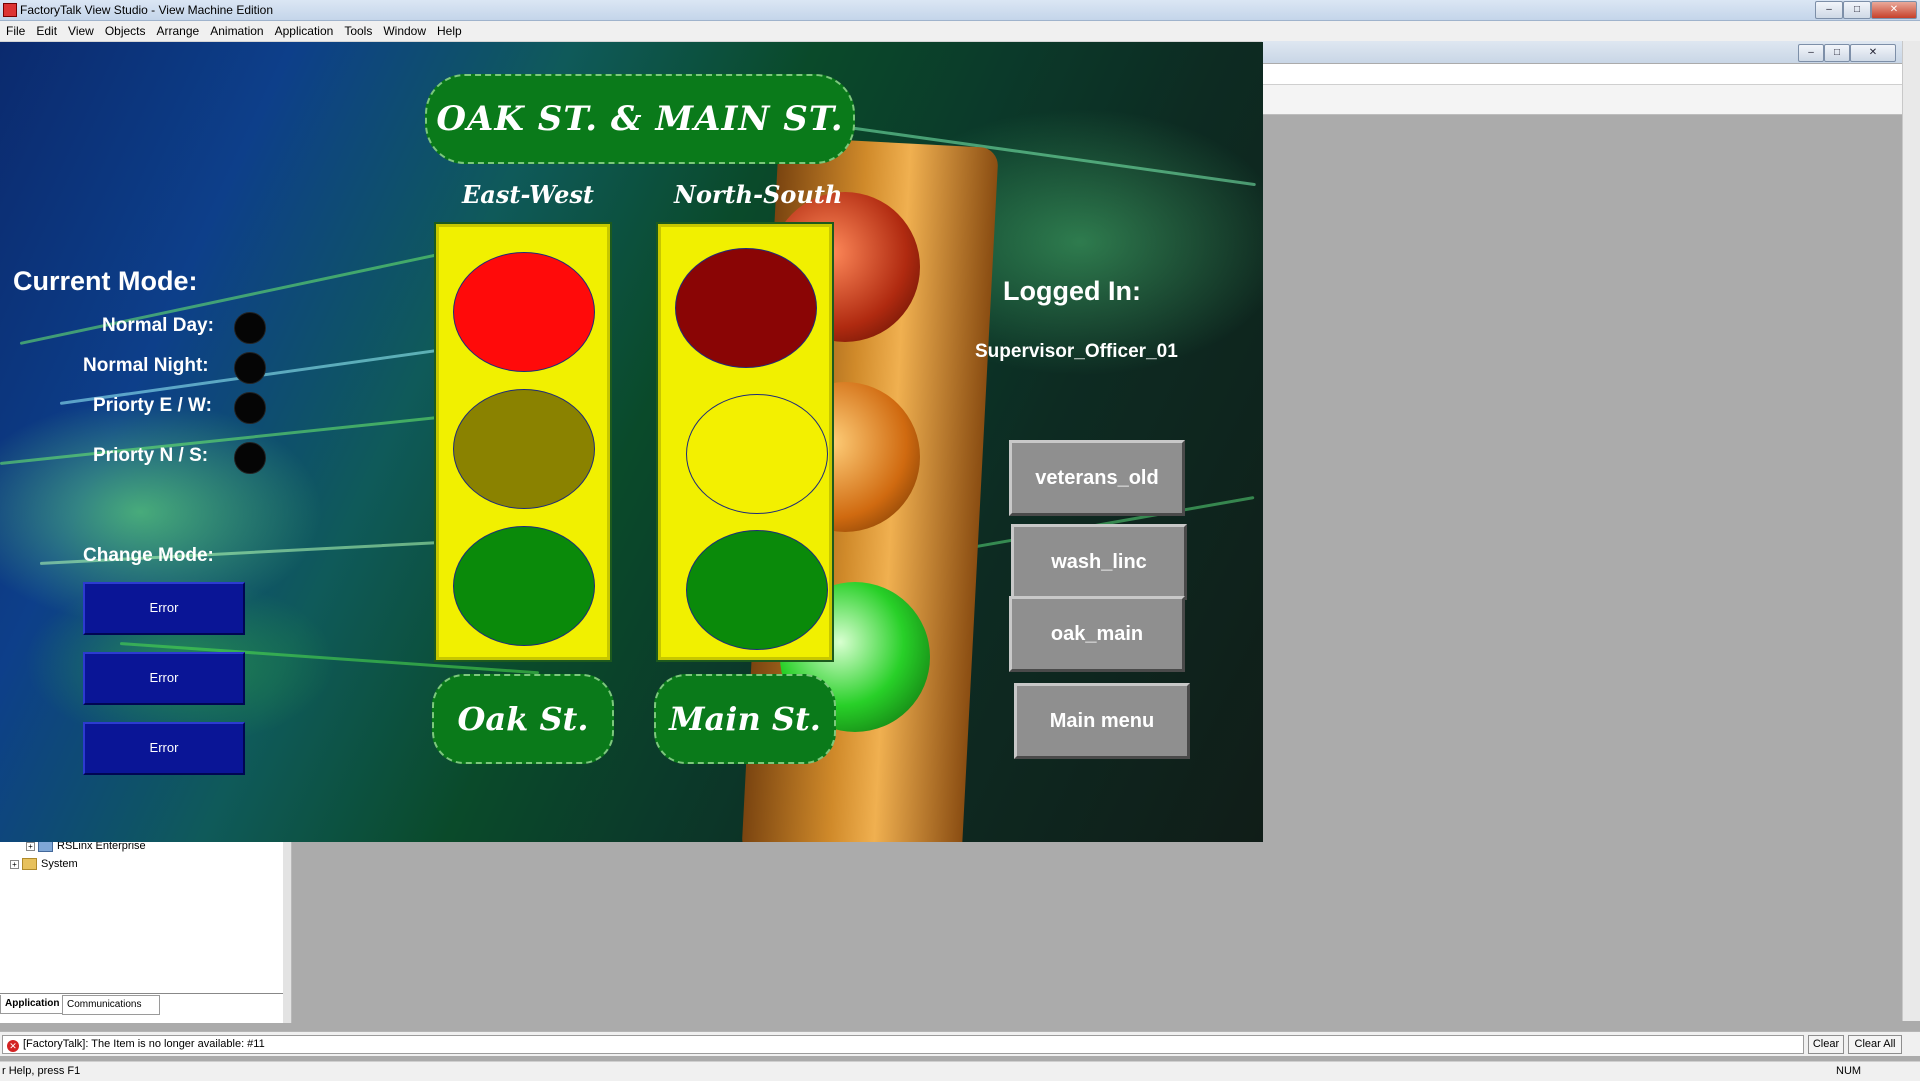 Image resolution: width=1920 pixels, height=1081 pixels. I want to click on east-west-green-lamp, so click(524, 586).